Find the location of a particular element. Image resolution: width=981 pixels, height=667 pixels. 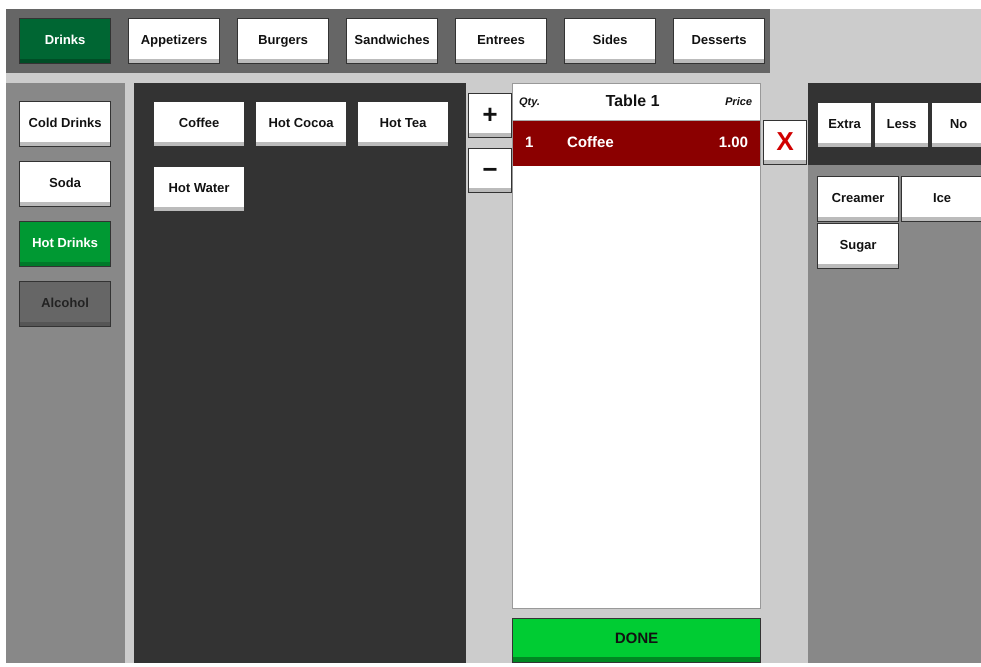

price-header: Price is located at coordinates (738, 102).